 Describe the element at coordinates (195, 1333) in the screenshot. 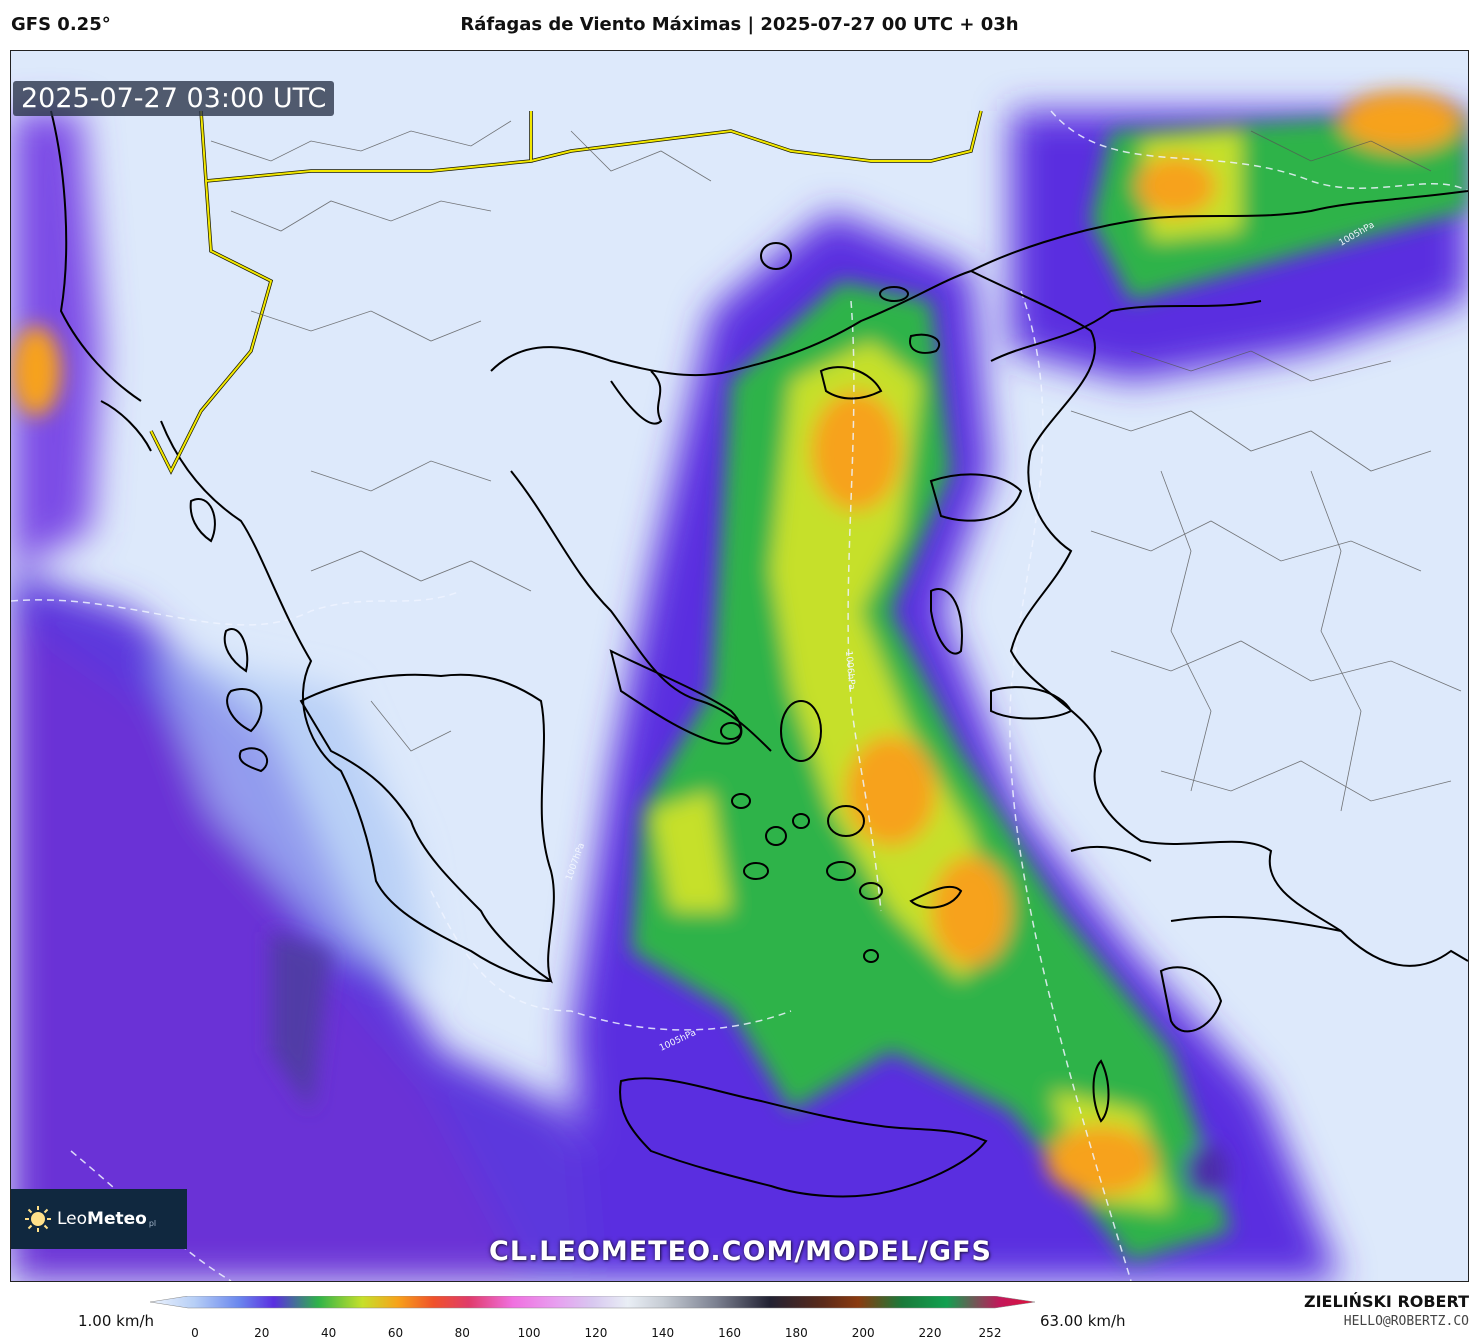

I see `colorbar-tick-label: 0` at that location.